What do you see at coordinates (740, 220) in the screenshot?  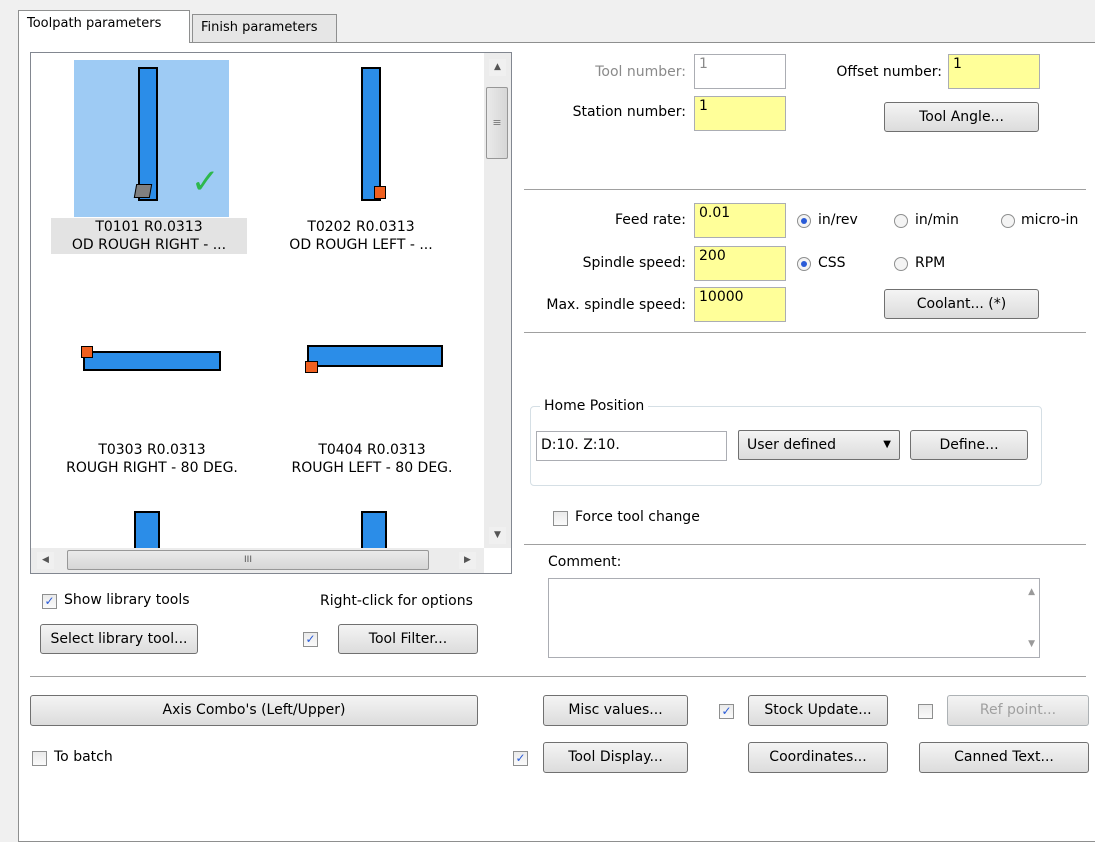 I see `feed-rate-field: 0.01` at bounding box center [740, 220].